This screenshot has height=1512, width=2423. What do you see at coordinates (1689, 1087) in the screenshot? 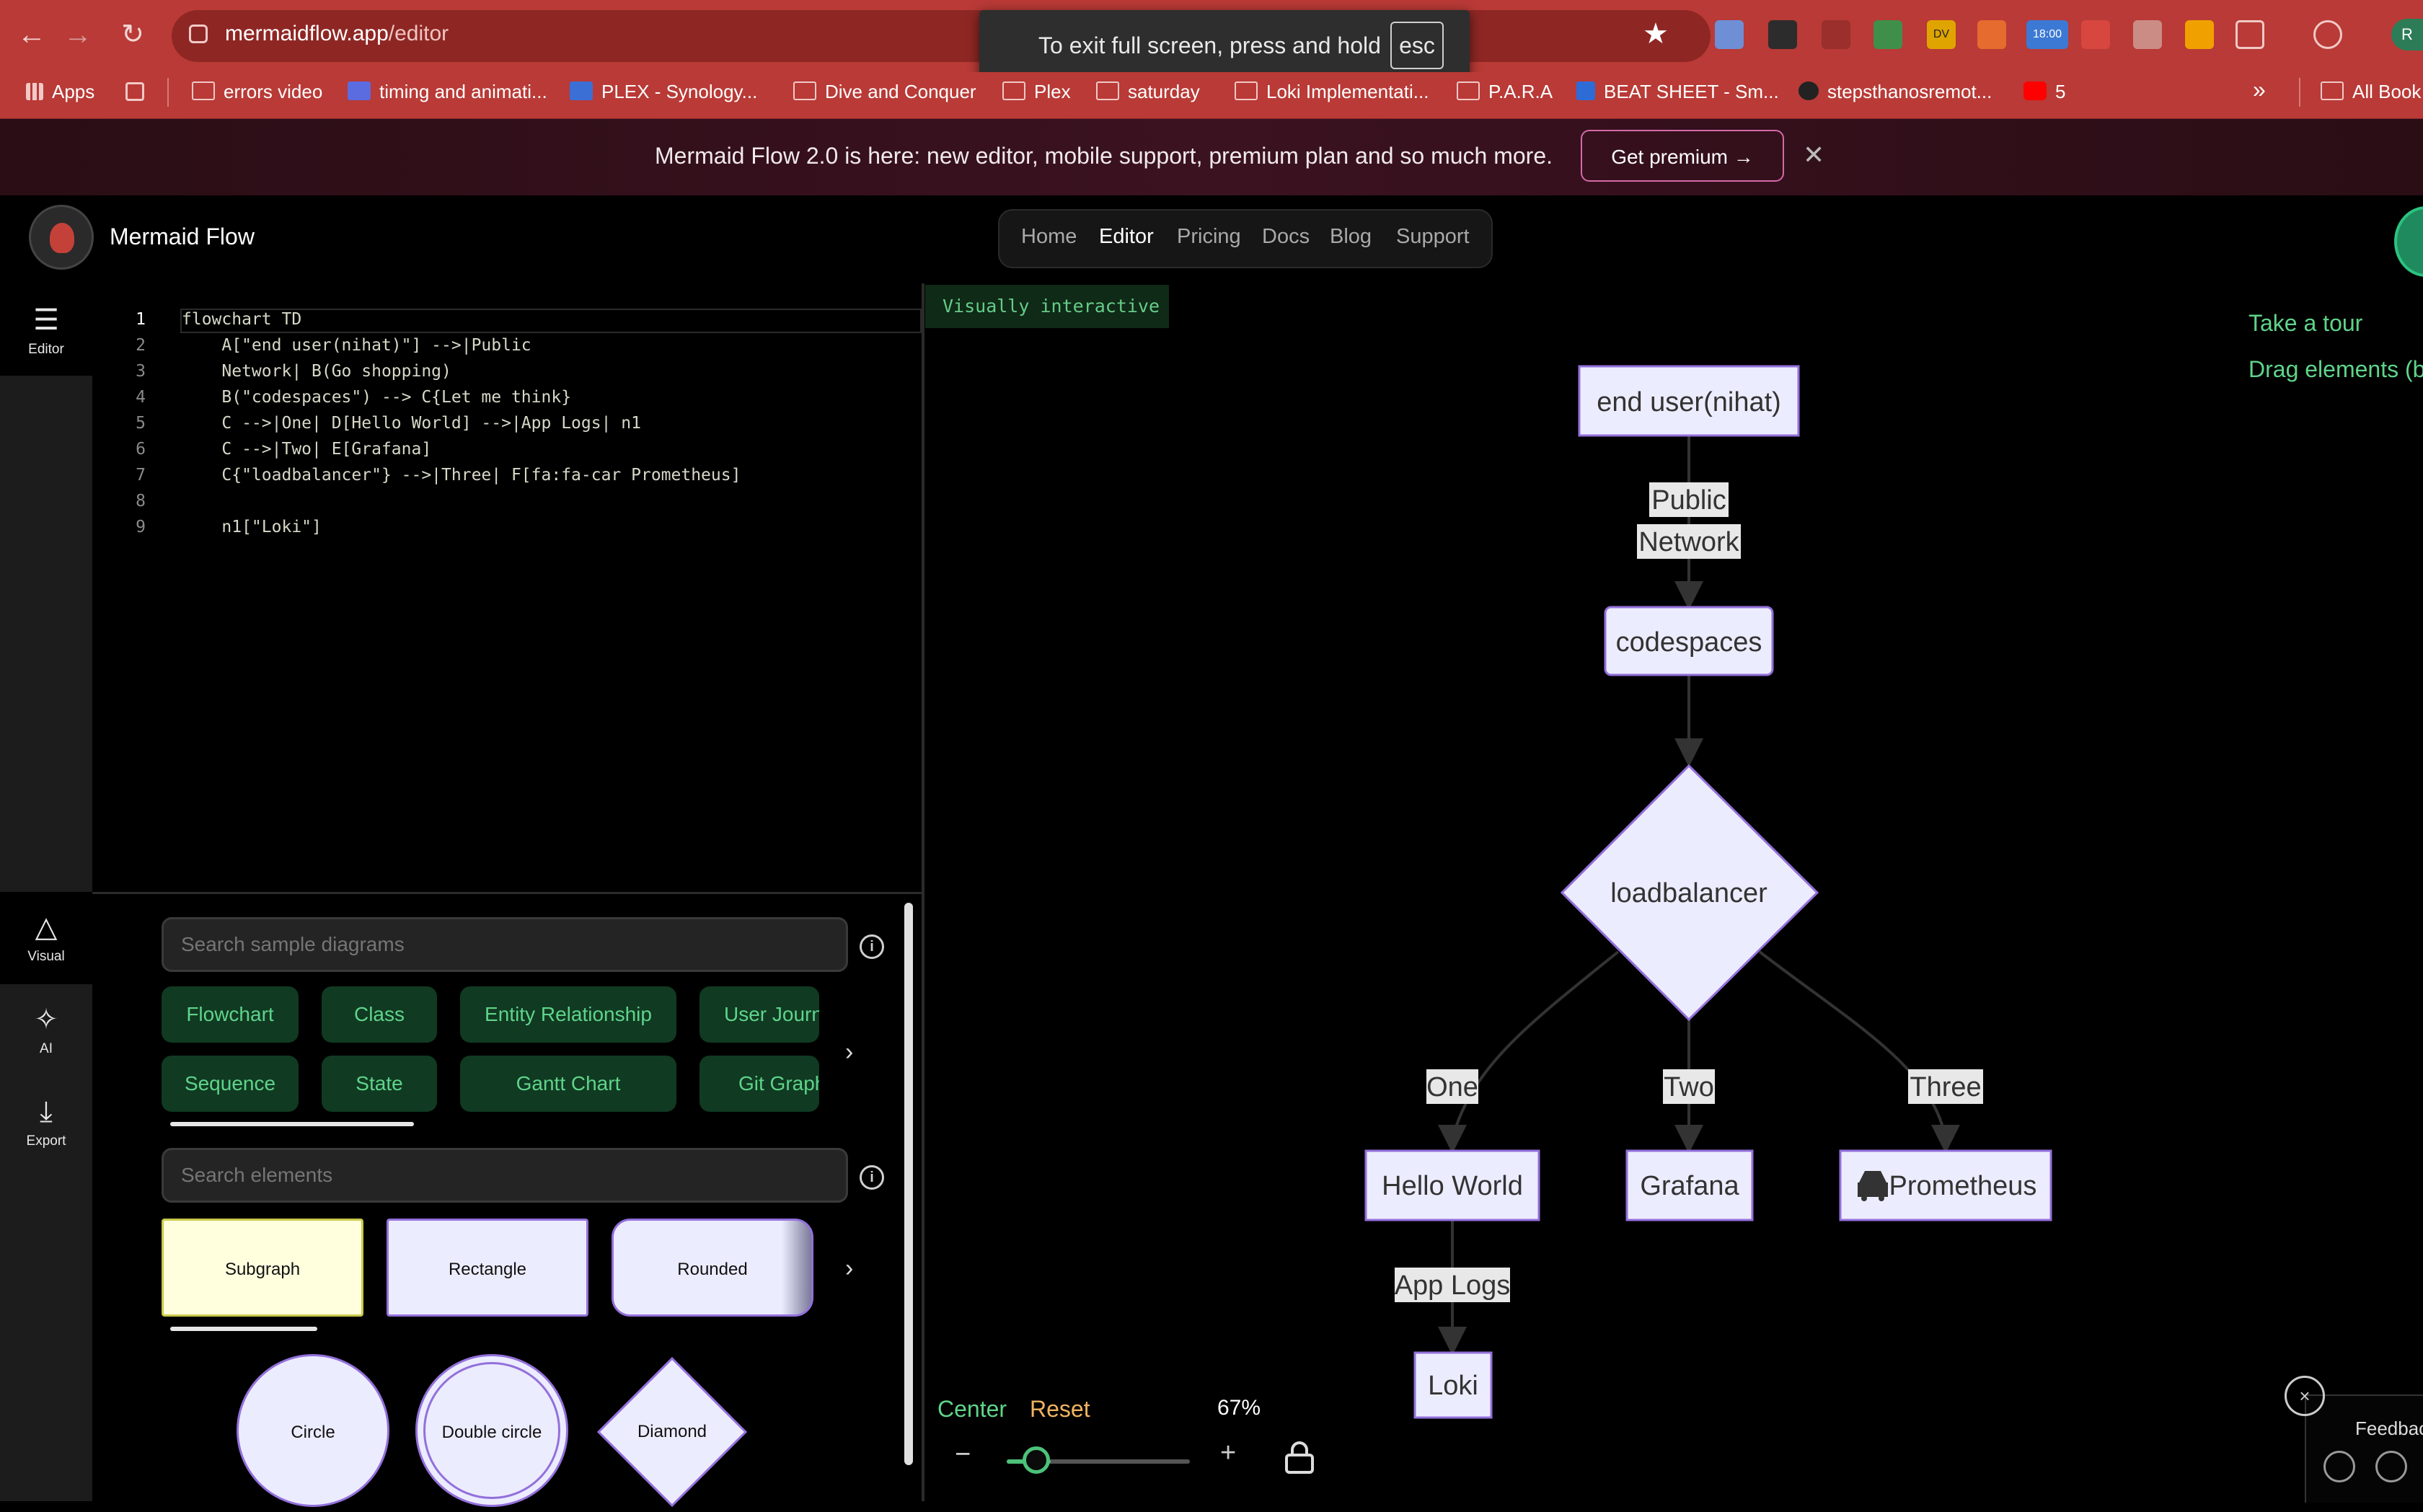
I see `edge-label-two: Two` at bounding box center [1689, 1087].